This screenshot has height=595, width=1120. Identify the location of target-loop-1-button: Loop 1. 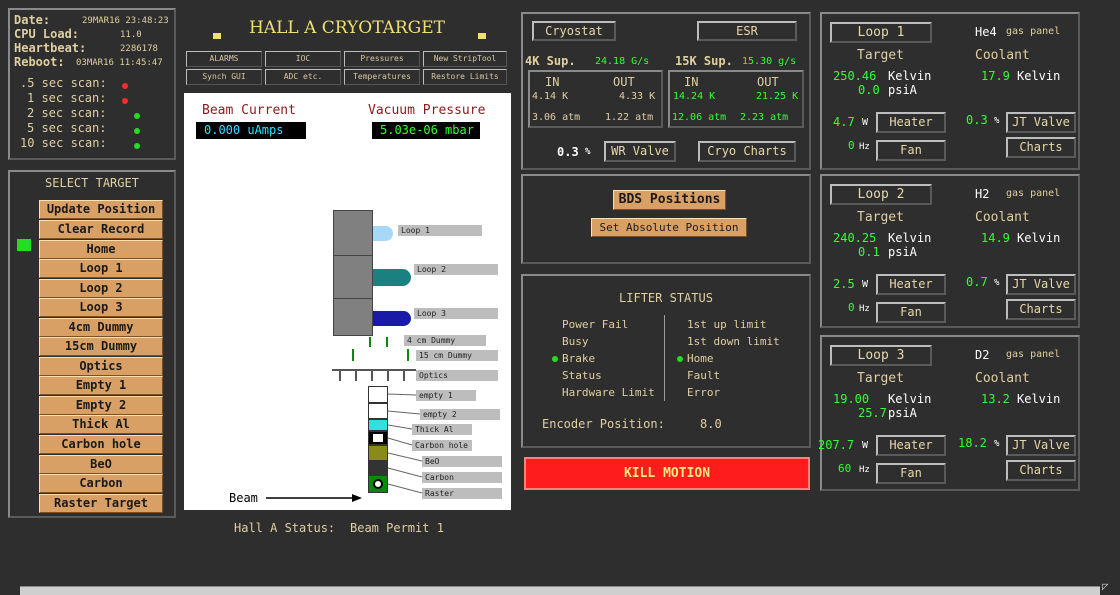
(101, 268).